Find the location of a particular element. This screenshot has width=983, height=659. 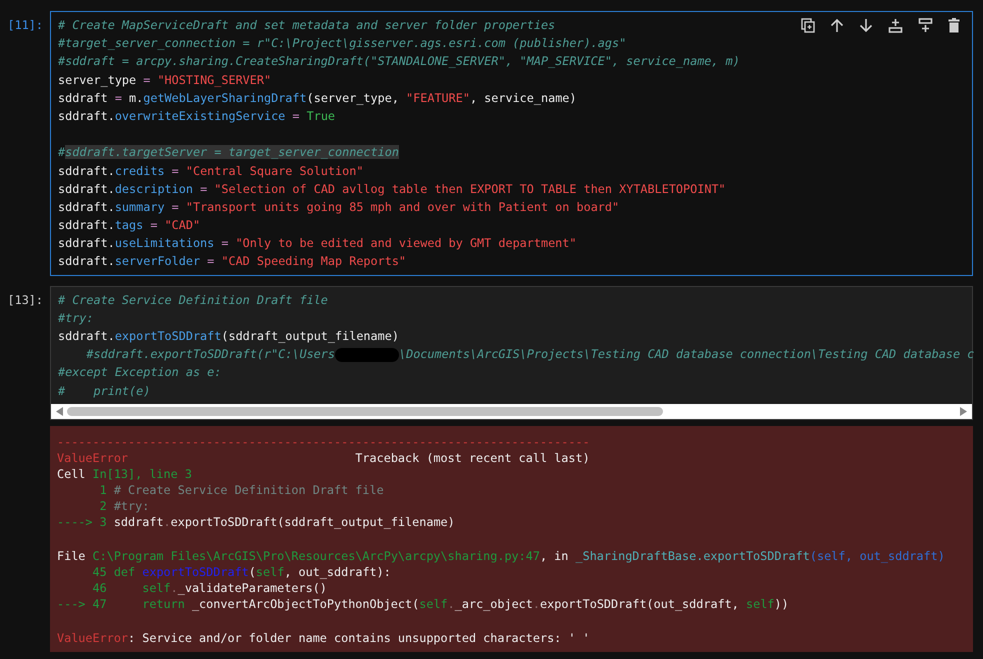

traceback-line: ValueError: Service and/or folder name contains unsupported characters: ' ' is located at coordinates (323, 638).